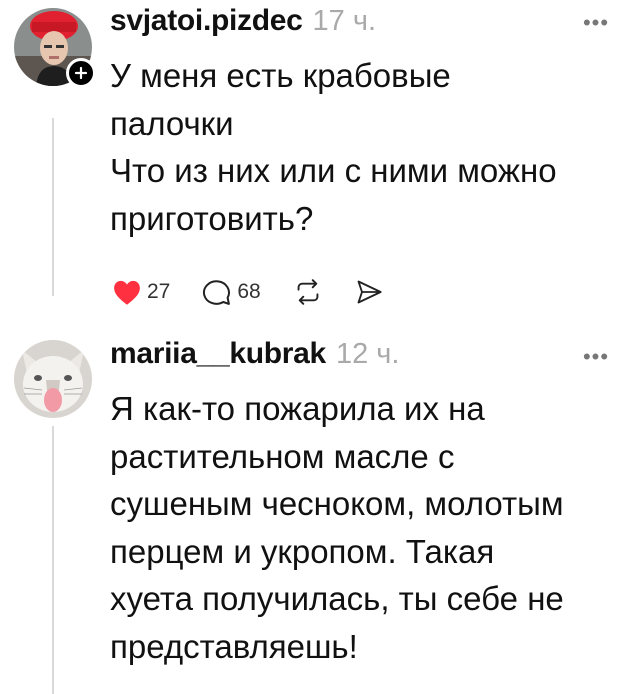 This screenshot has width=640, height=694. I want to click on like-count: 27, so click(159, 291).